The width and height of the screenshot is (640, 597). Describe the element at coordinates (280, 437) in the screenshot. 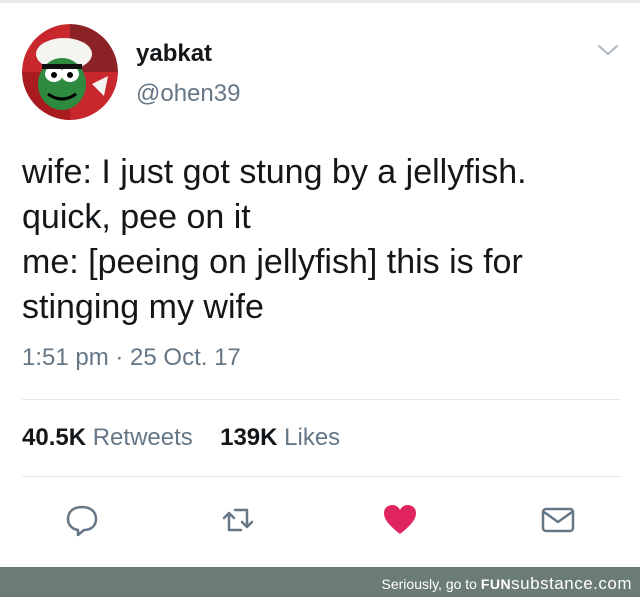

I see `likes-stat: 139K Likes` at that location.